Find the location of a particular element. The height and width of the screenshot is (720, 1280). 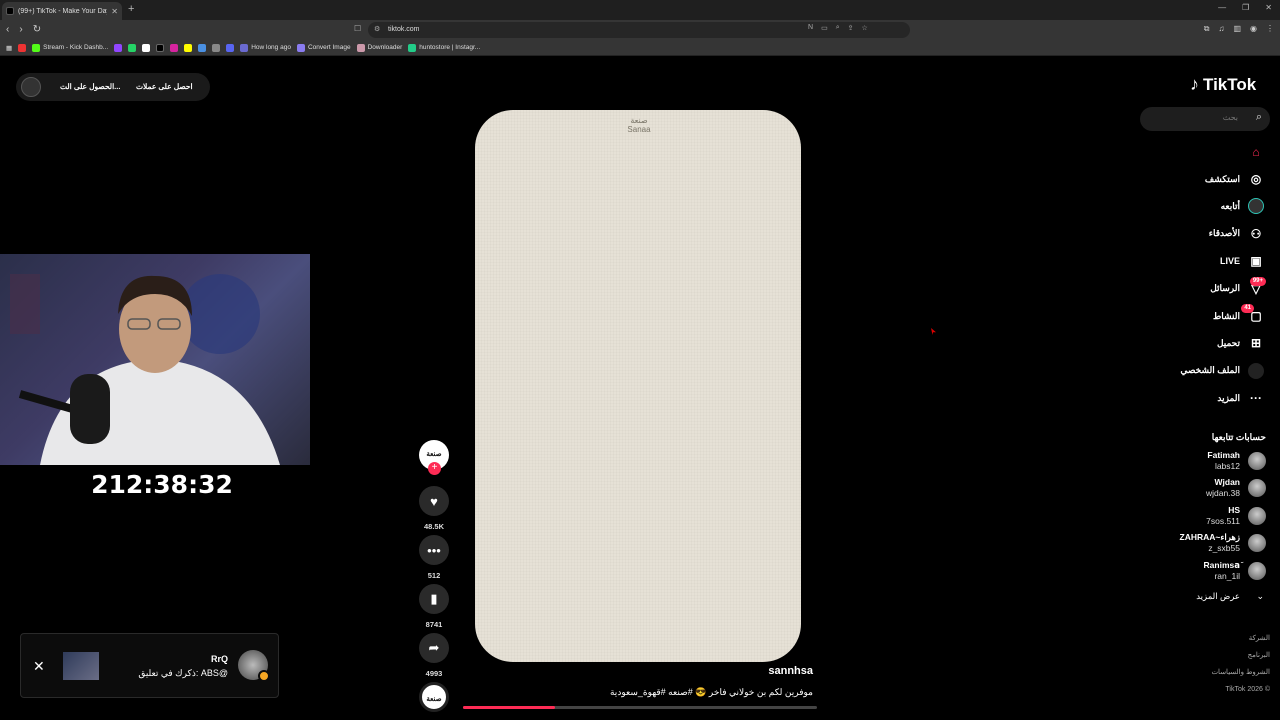

notification-toast: ✕ RrQ ذكرك في تعليق: ABS@ is located at coordinates (149, 665).